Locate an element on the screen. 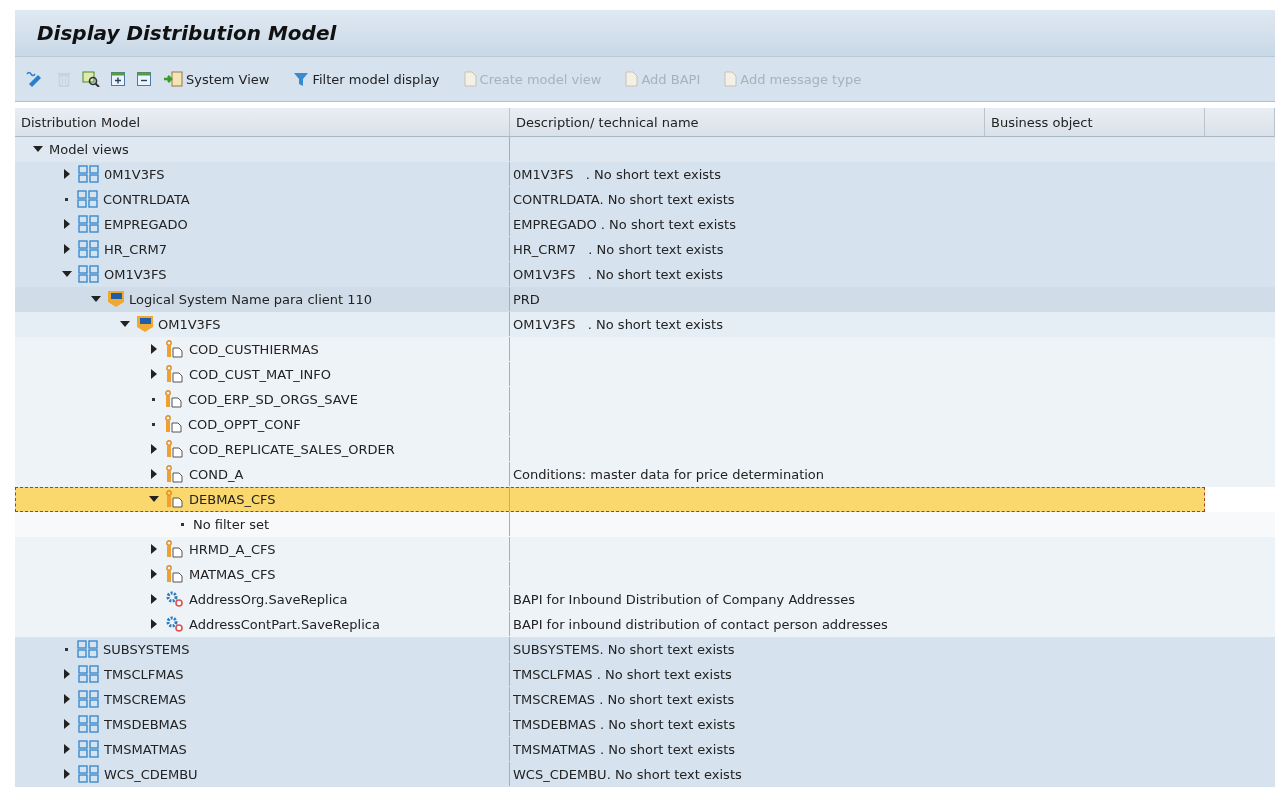 The image size is (1275, 805). tree-row: TMSMATMAS TMSMATMAS . No short text exists is located at coordinates (645, 749).